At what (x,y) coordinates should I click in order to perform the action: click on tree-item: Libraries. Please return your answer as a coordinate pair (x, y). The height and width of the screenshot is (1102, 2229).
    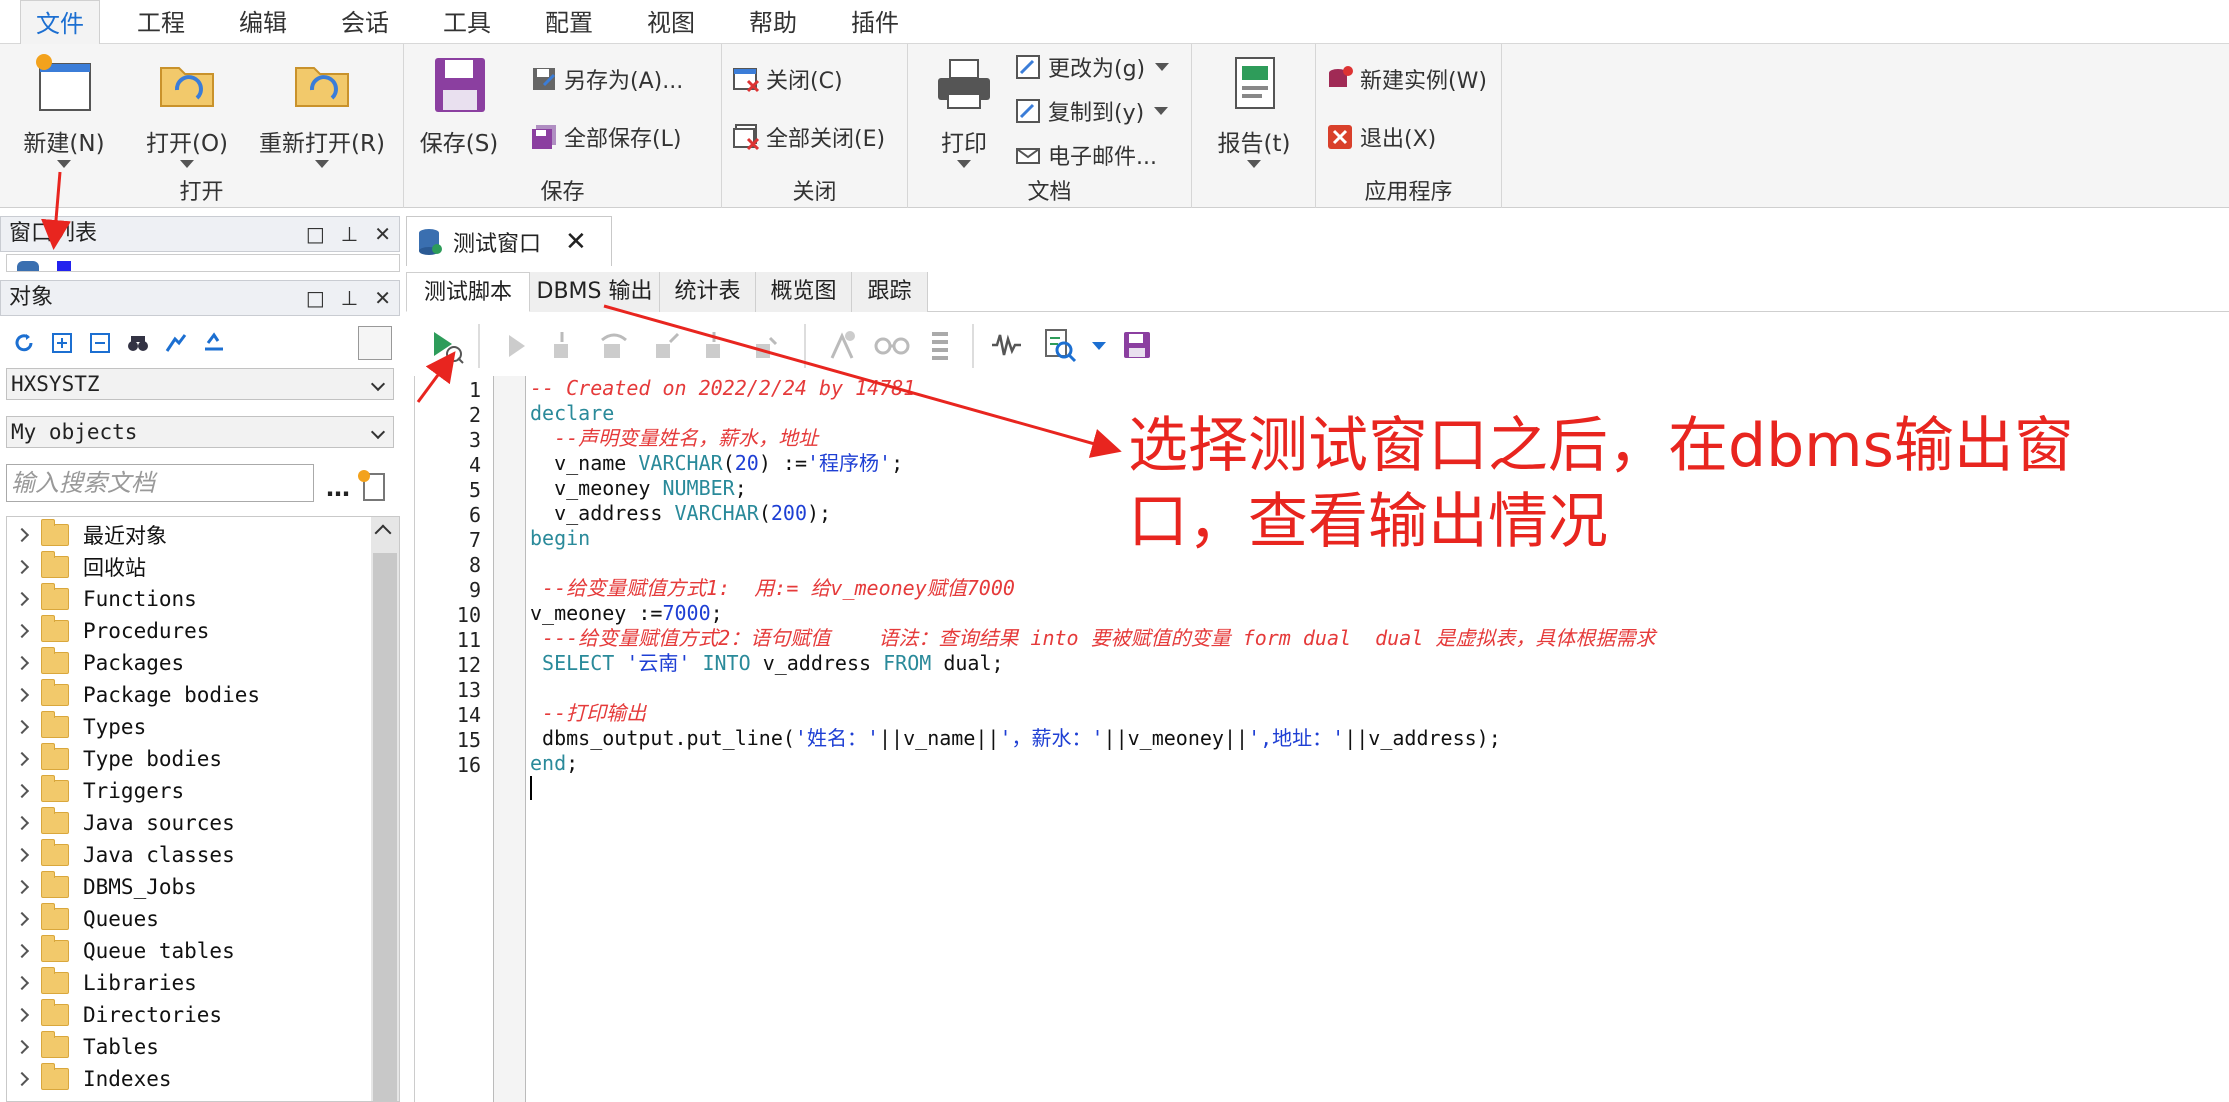
    Looking at the image, I should click on (102, 983).